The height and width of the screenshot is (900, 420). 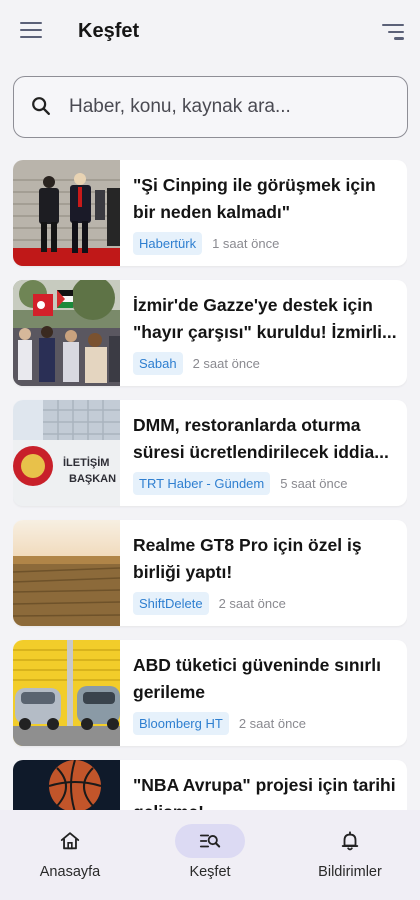 What do you see at coordinates (350, 855) in the screenshot?
I see `nav-notifications: Bildirimler` at bounding box center [350, 855].